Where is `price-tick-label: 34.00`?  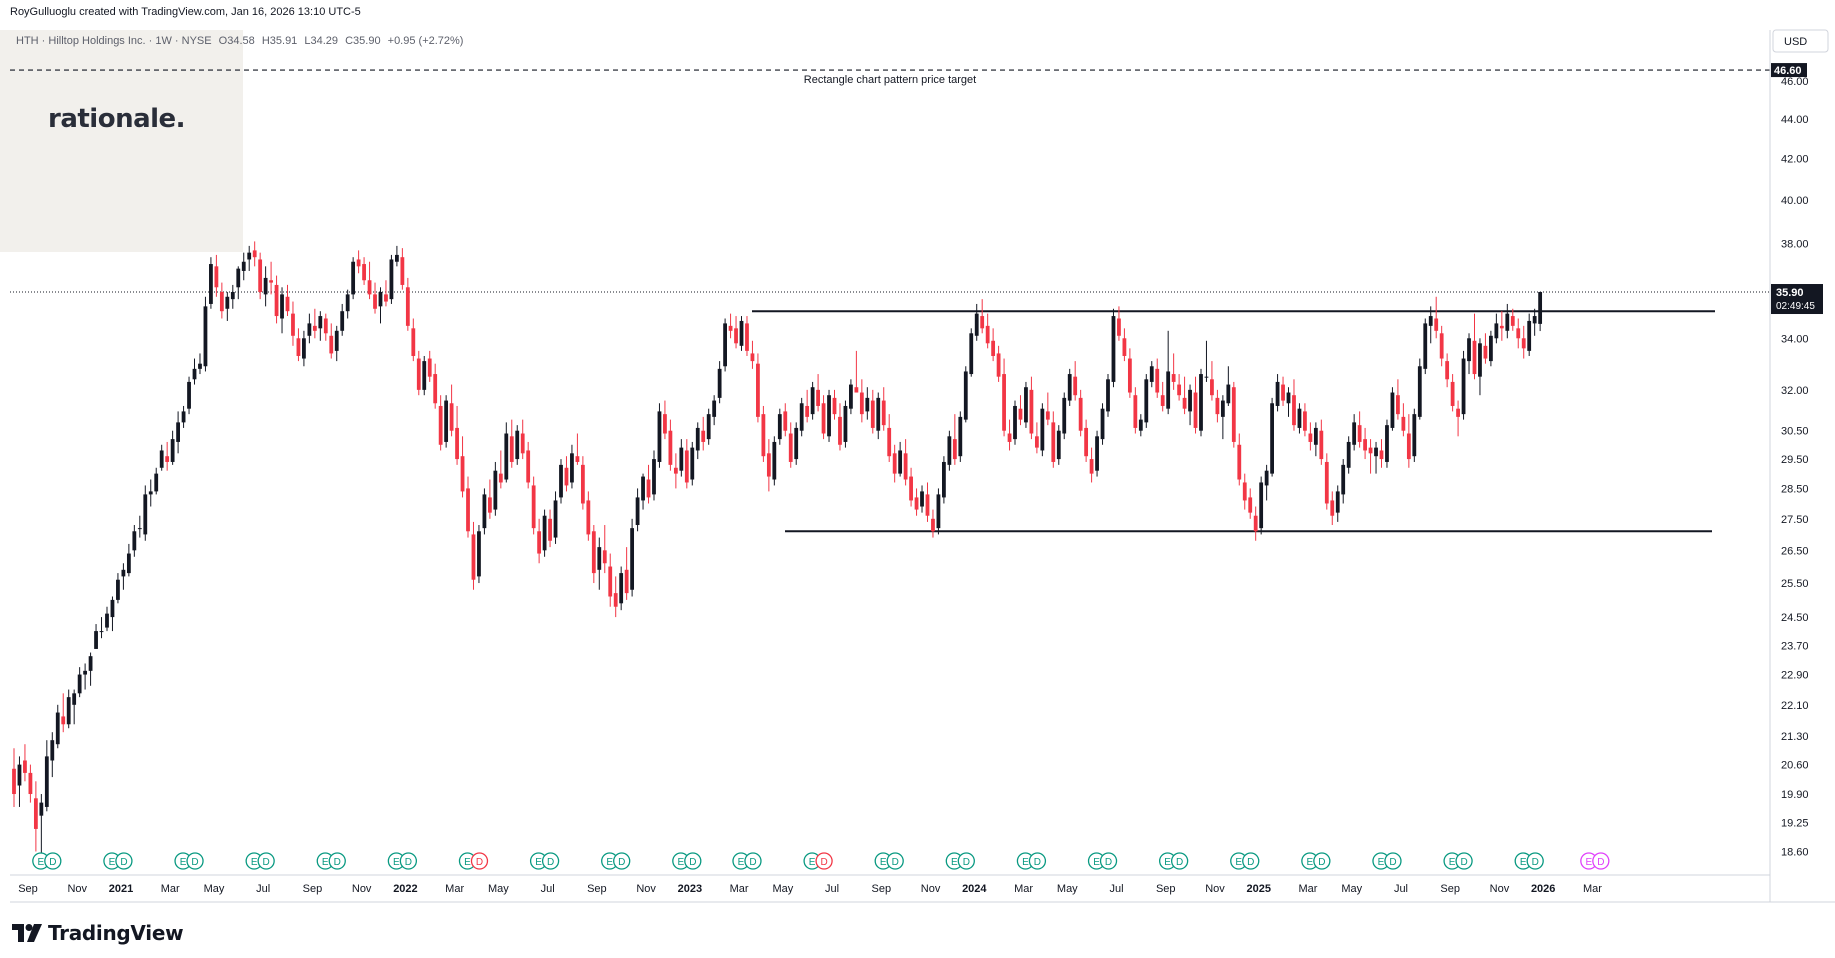 price-tick-label: 34.00 is located at coordinates (1795, 339).